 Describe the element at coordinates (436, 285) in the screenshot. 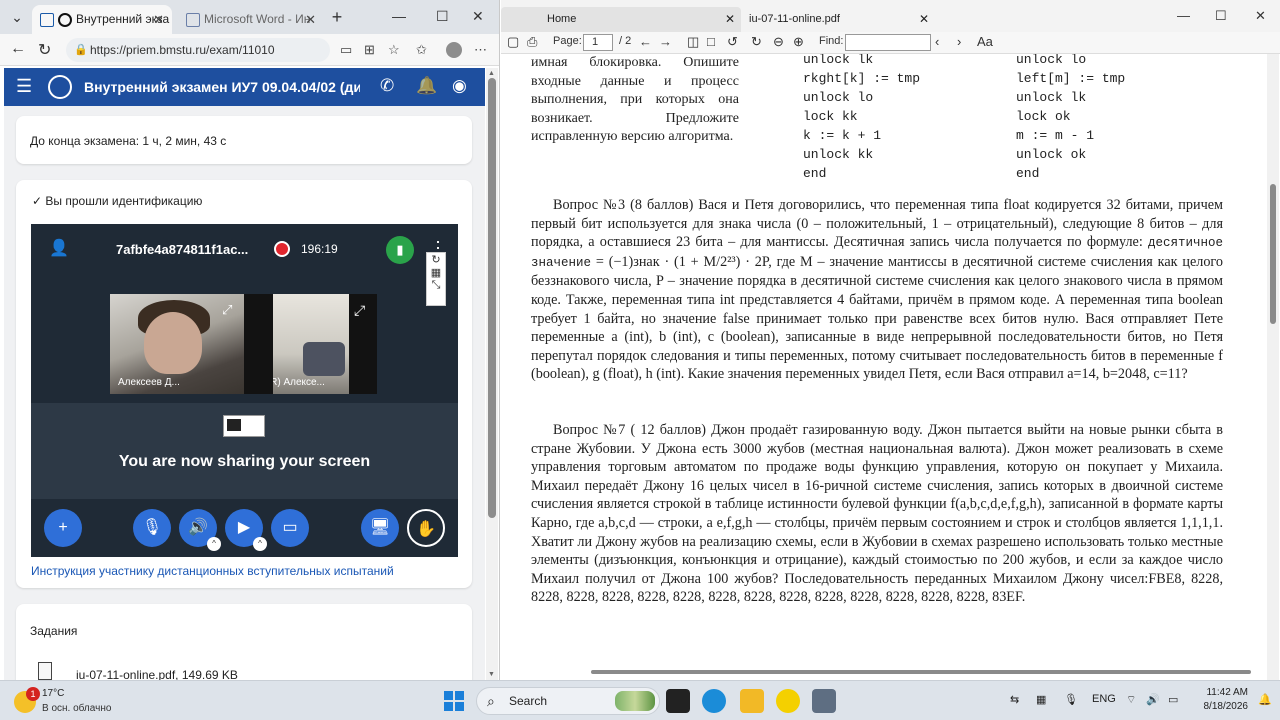

I see `collapse-icon: ⤡` at that location.